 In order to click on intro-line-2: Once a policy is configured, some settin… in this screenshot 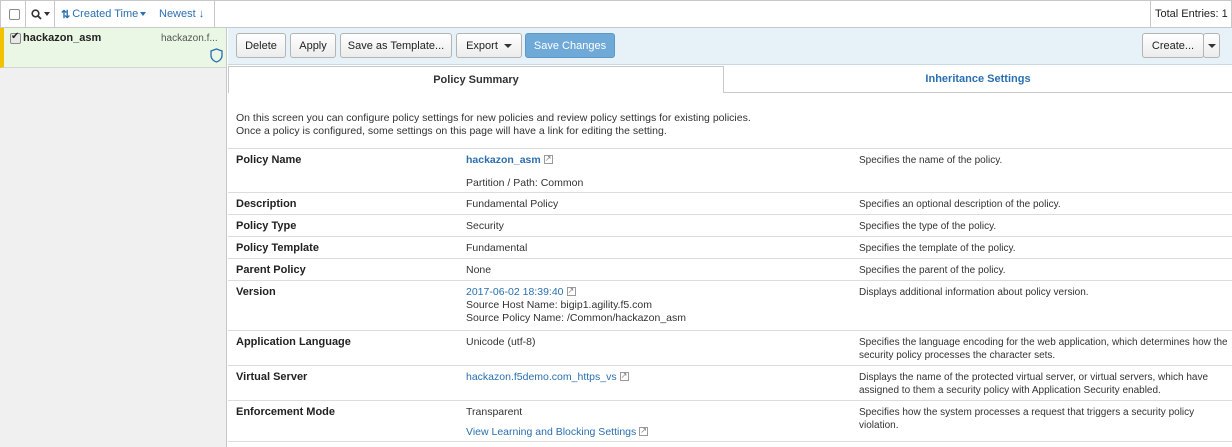, I will do `click(451, 131)`.